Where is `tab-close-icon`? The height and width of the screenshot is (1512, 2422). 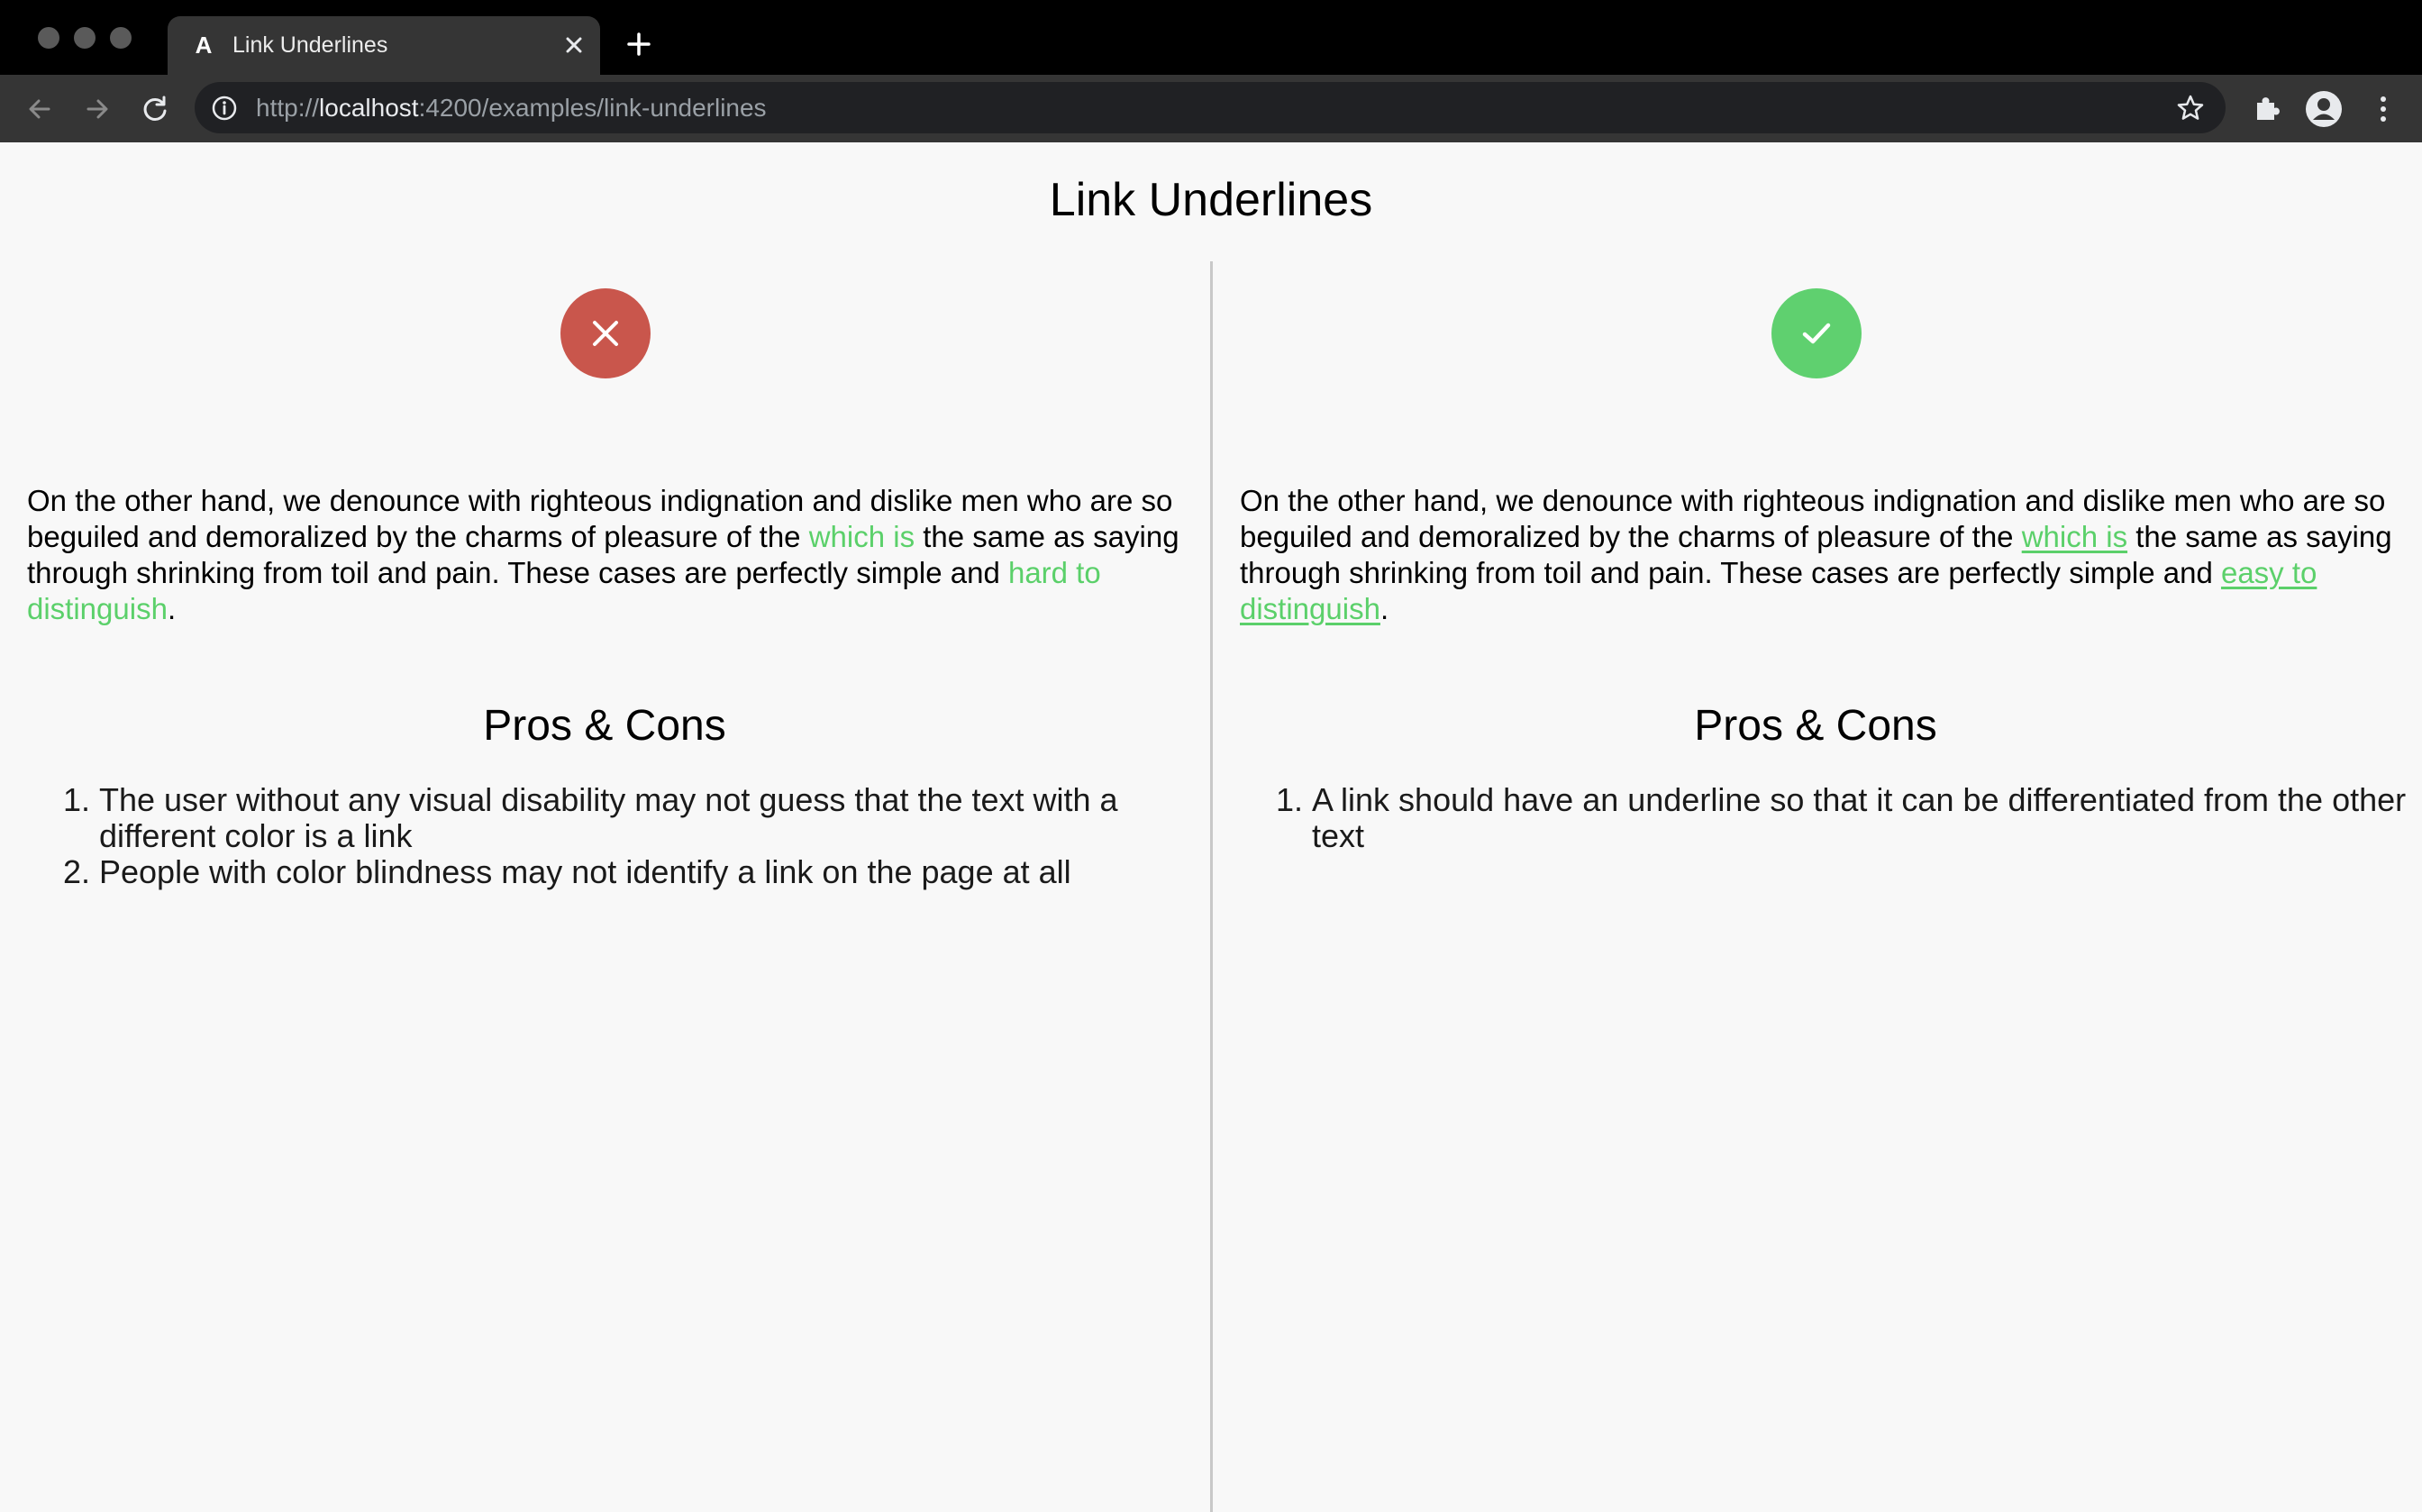
tab-close-icon is located at coordinates (574, 45).